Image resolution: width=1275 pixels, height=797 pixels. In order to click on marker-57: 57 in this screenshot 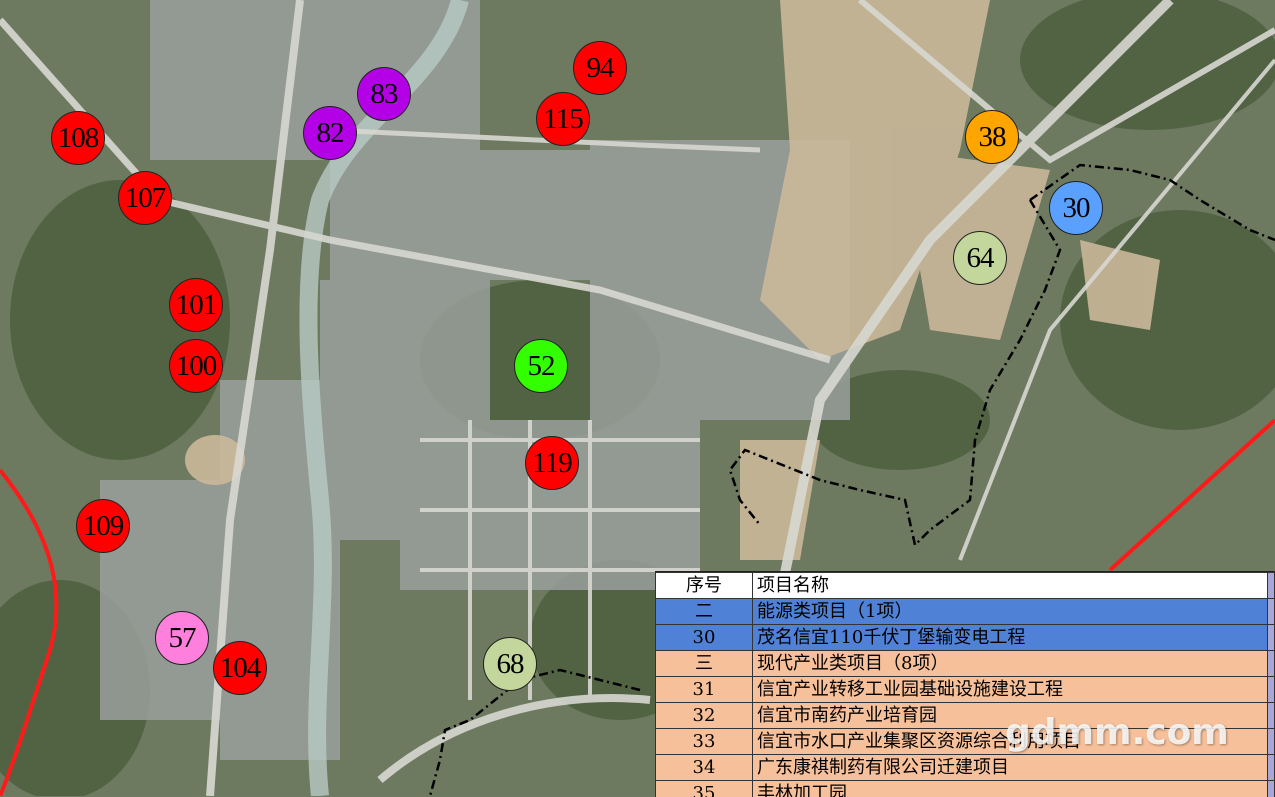, I will do `click(182, 638)`.